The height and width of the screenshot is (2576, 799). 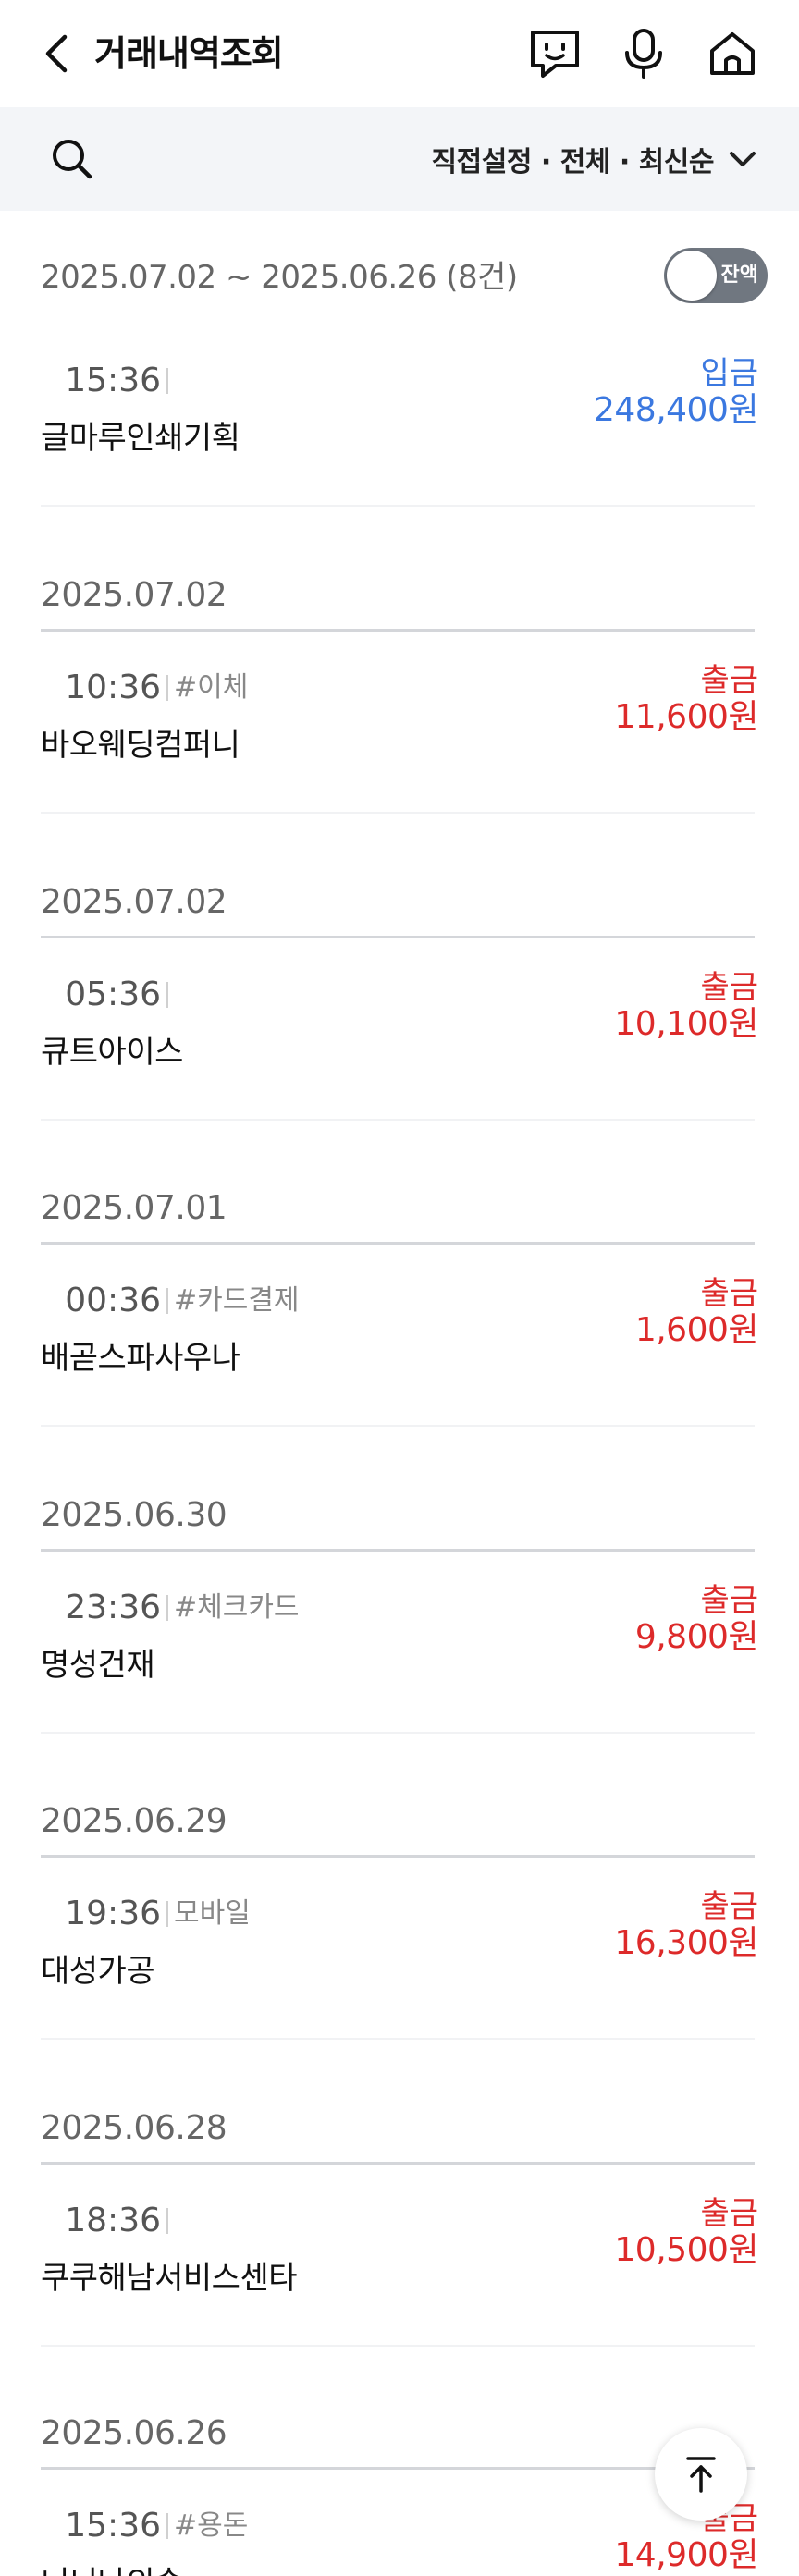 I want to click on balance-toggle-label: 잔액, so click(x=739, y=275).